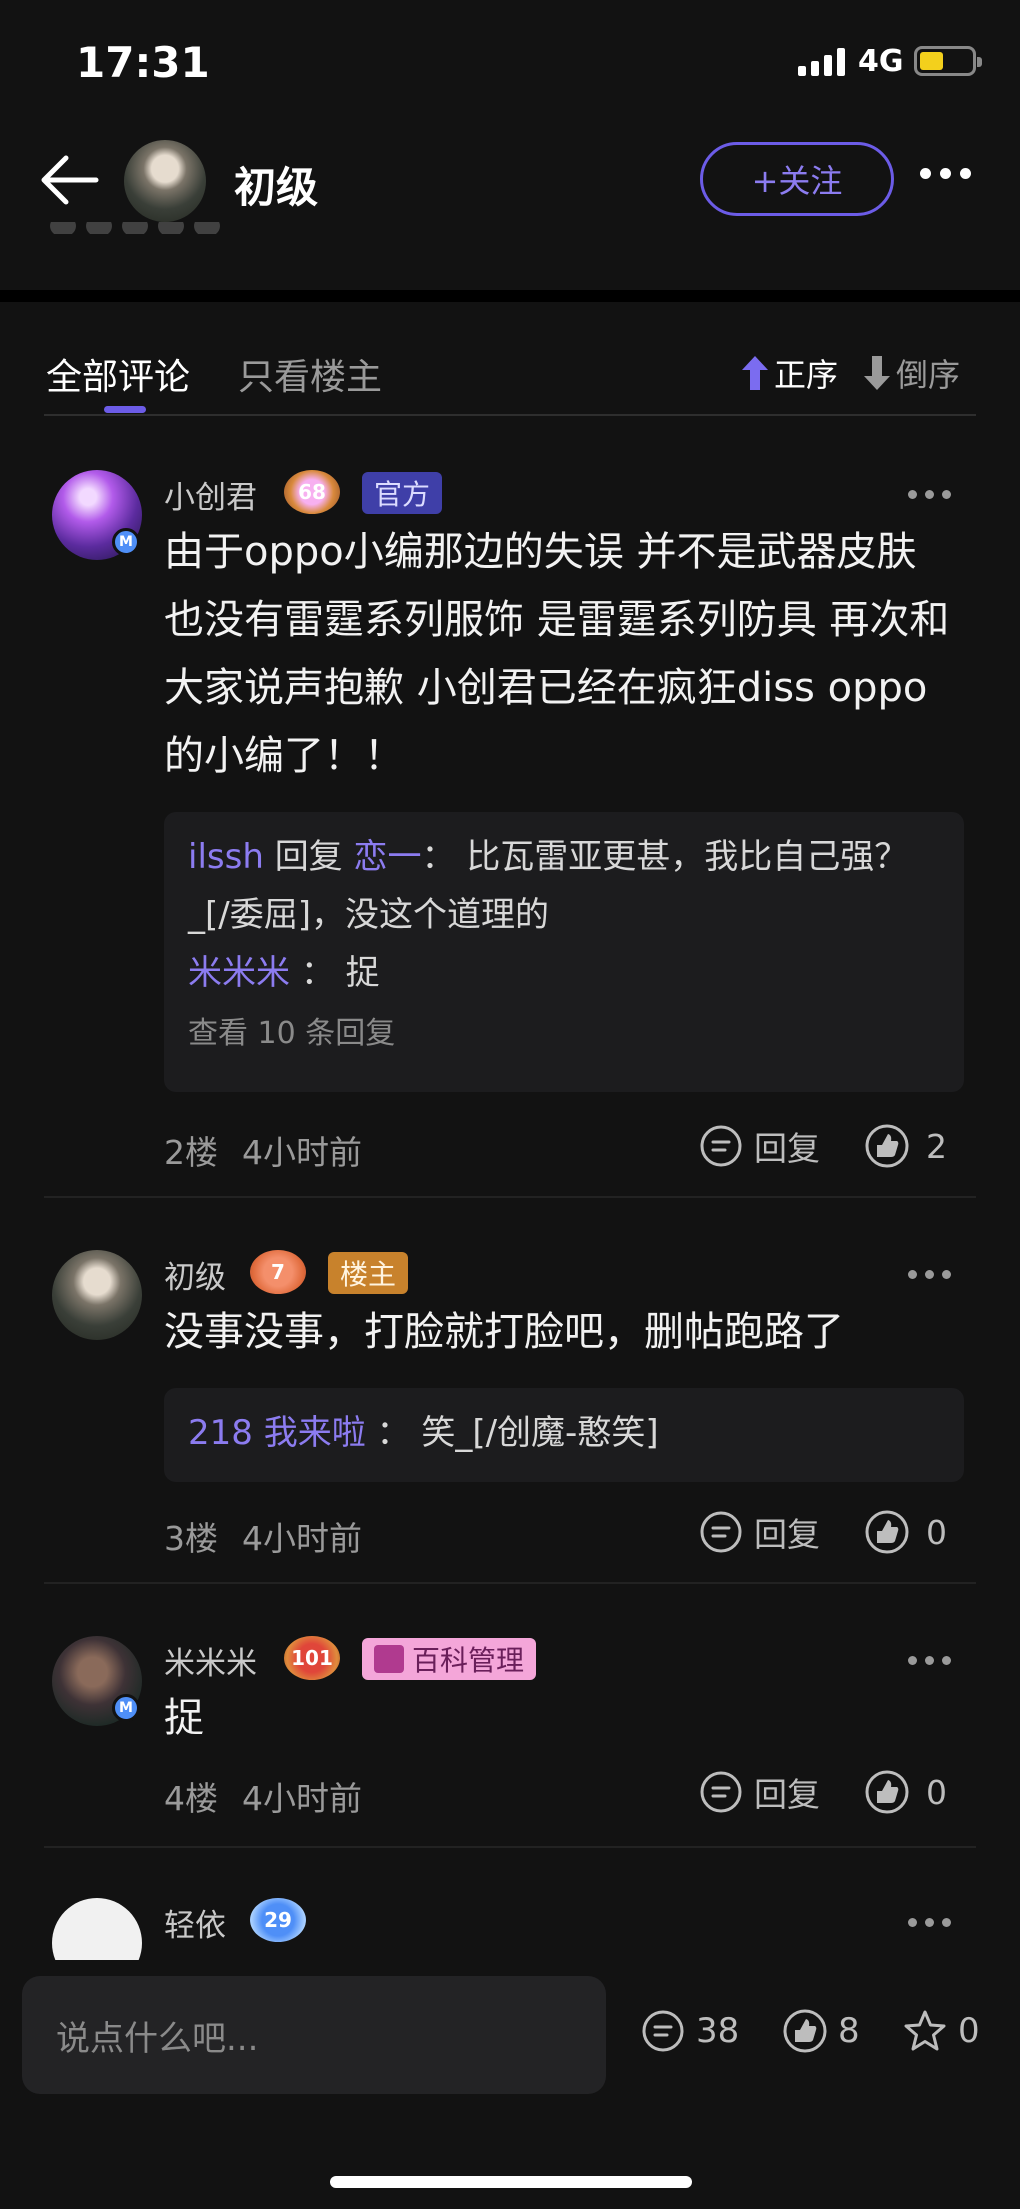 The height and width of the screenshot is (2209, 1020). Describe the element at coordinates (821, 62) in the screenshot. I see `signal-icon` at that location.